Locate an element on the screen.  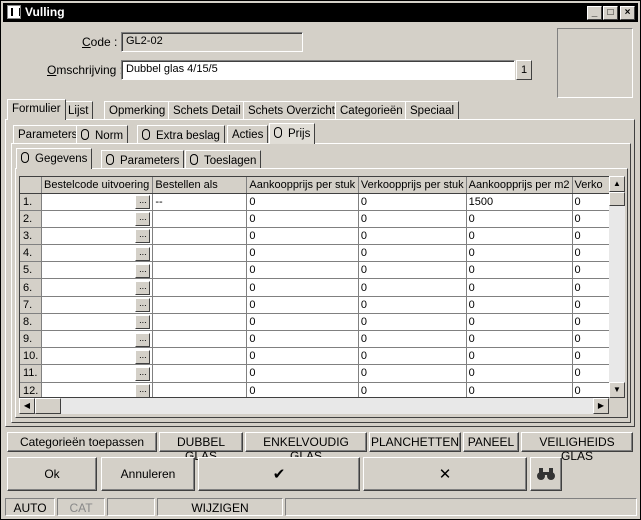
tab-norm: Norm is located at coordinates (102, 134).